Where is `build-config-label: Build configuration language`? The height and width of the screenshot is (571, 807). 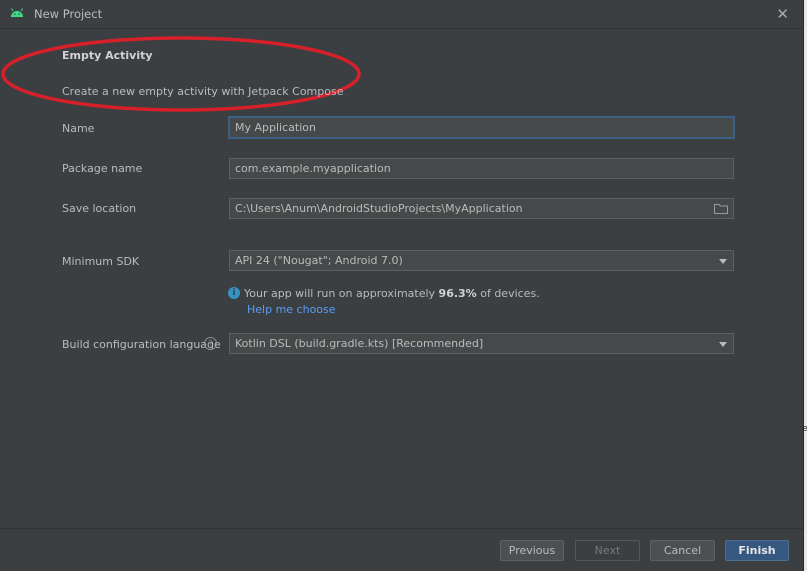 build-config-label: Build configuration language is located at coordinates (141, 344).